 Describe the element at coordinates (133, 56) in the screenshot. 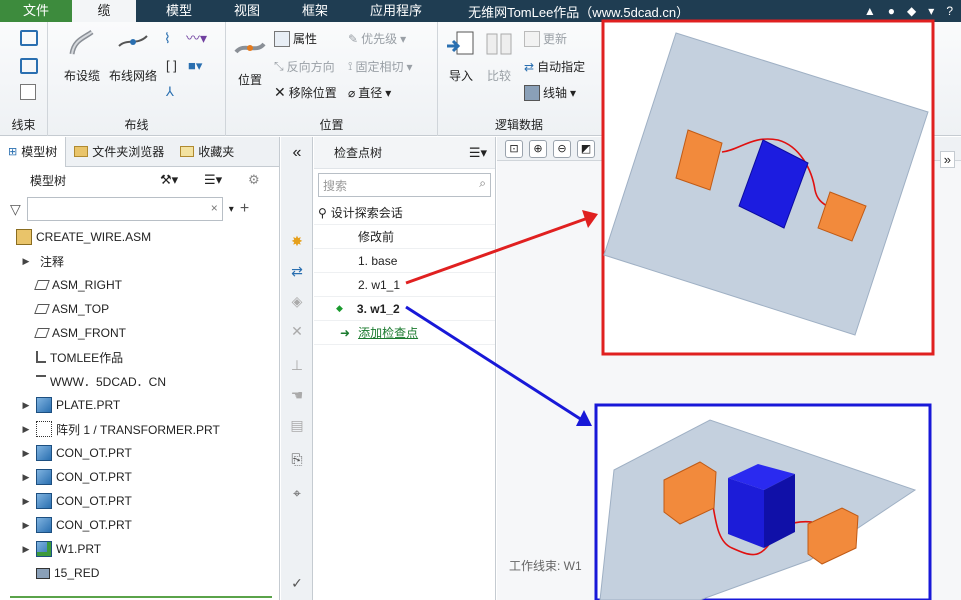

I see `route-network-button: 布线网络` at that location.